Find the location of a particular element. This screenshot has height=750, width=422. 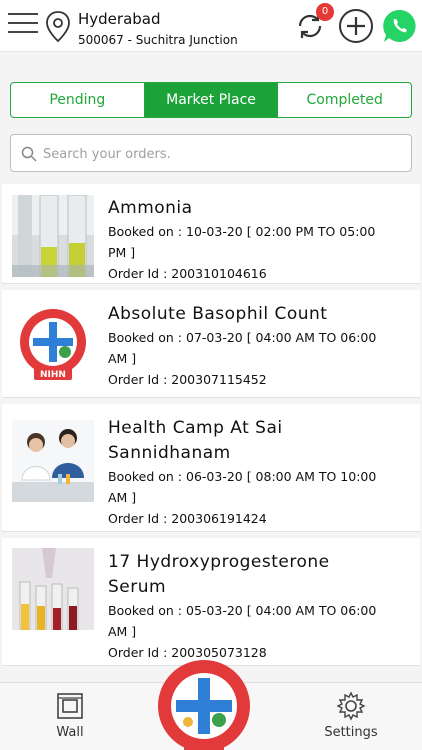

app-header: Hyderabad 500067 - Suchitra Junction 0 is located at coordinates (211, 26).